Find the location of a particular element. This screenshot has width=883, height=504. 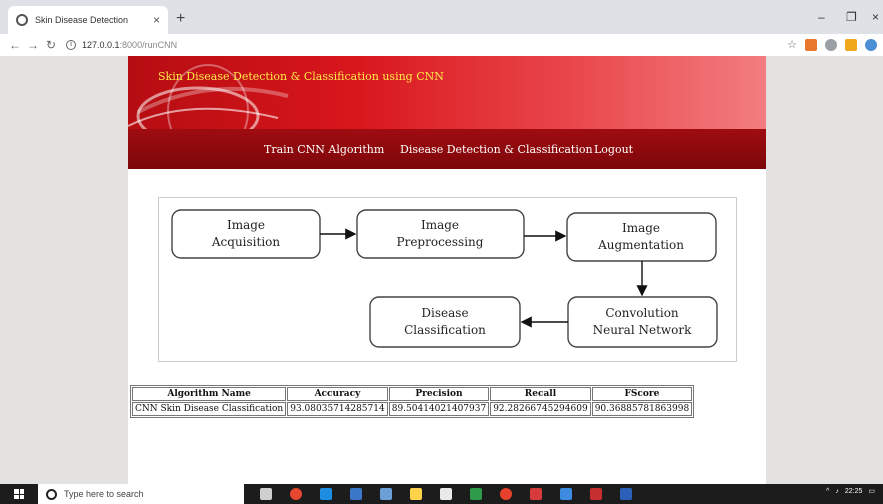

header-precision: Precision is located at coordinates (439, 394).